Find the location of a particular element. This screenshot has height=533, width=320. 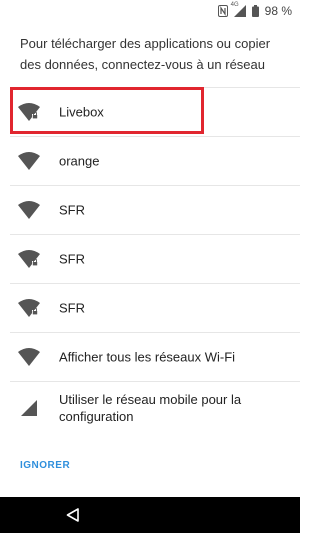

show-all-wifi-label: Afficher tous les réseaux Wi-Fi is located at coordinates (147, 357).